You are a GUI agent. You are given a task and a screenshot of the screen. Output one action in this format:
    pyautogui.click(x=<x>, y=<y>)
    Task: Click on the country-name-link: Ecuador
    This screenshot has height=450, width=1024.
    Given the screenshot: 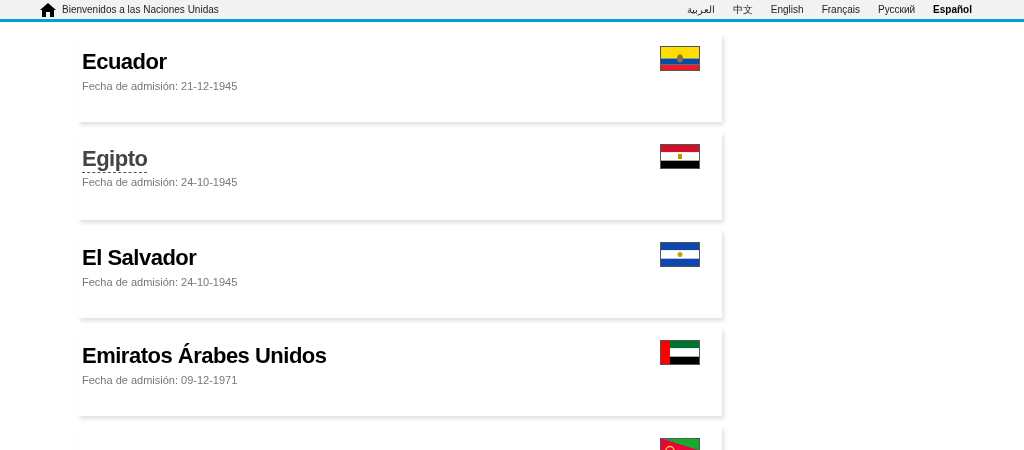 What is the action you would take?
    pyautogui.click(x=124, y=62)
    